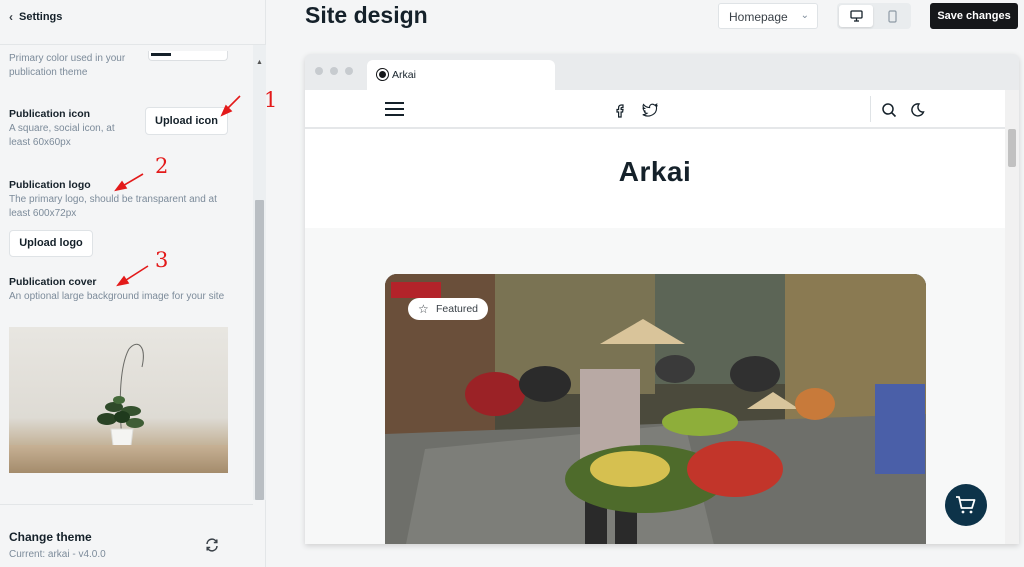  Describe the element at coordinates (917, 110) in the screenshot. I see `dark-mode-moon-icon` at that location.